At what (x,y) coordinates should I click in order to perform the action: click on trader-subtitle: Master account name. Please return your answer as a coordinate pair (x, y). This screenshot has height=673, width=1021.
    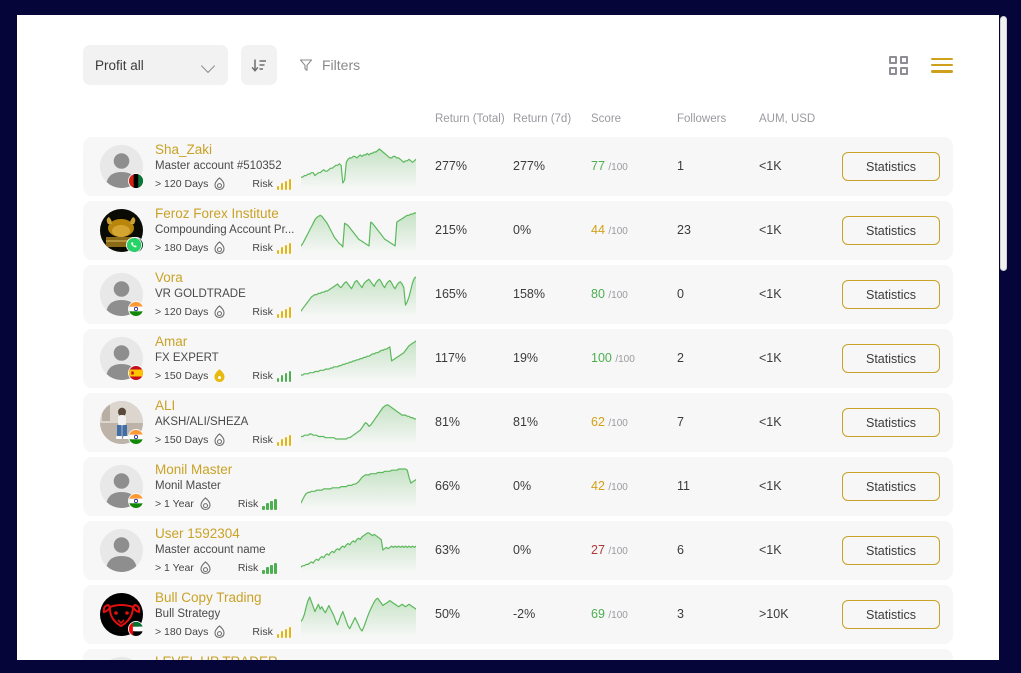
    Looking at the image, I should click on (210, 550).